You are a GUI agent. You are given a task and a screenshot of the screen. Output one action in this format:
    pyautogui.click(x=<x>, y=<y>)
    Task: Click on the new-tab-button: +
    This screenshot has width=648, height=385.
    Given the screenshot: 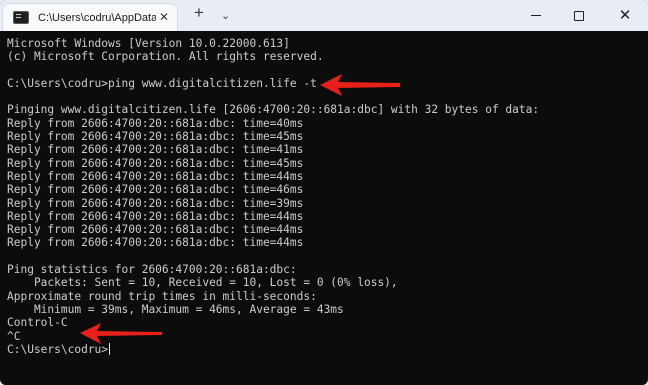 What is the action you would take?
    pyautogui.click(x=199, y=12)
    